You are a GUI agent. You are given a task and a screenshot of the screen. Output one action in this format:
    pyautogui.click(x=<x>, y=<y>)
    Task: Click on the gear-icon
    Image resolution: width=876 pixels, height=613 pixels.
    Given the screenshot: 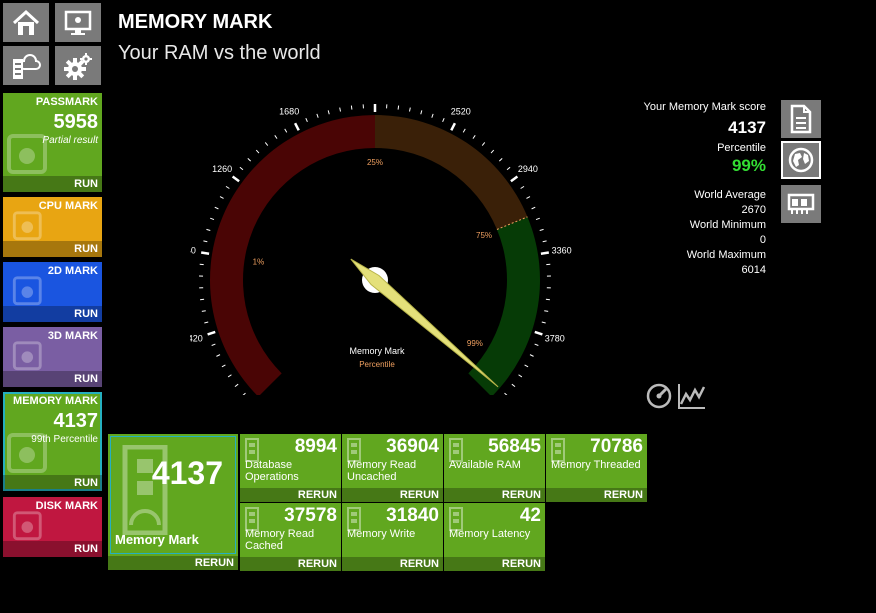 What is the action you would take?
    pyautogui.click(x=78, y=66)
    